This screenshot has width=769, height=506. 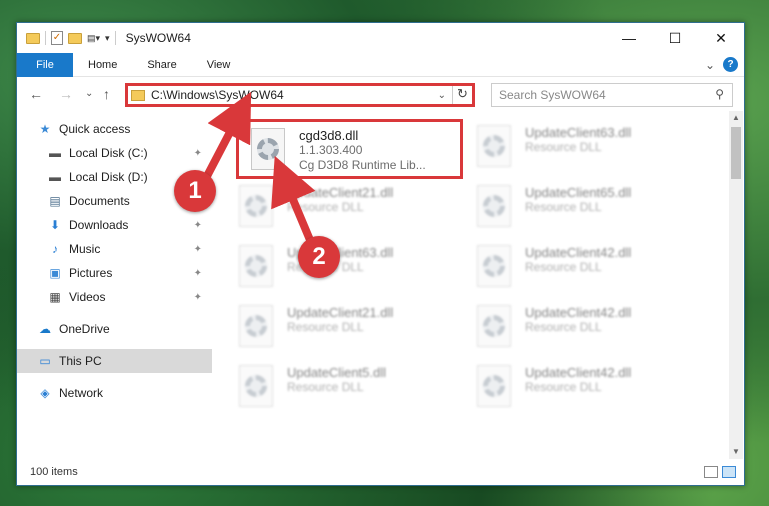 I want to click on tab-file: File, so click(x=45, y=64).